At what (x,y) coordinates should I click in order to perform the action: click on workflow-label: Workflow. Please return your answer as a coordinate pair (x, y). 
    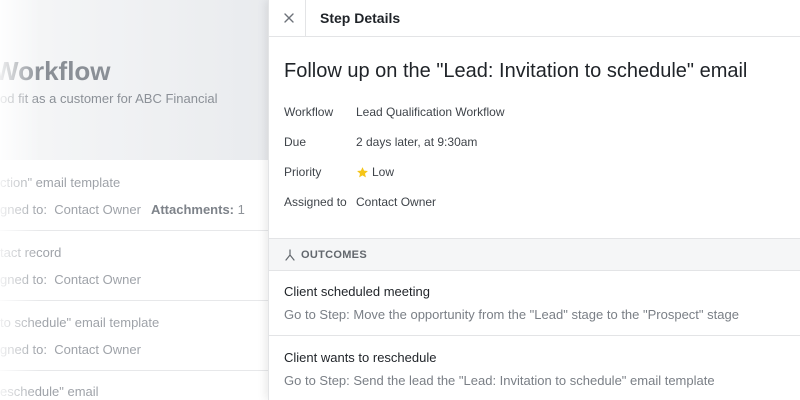
    Looking at the image, I should click on (309, 112).